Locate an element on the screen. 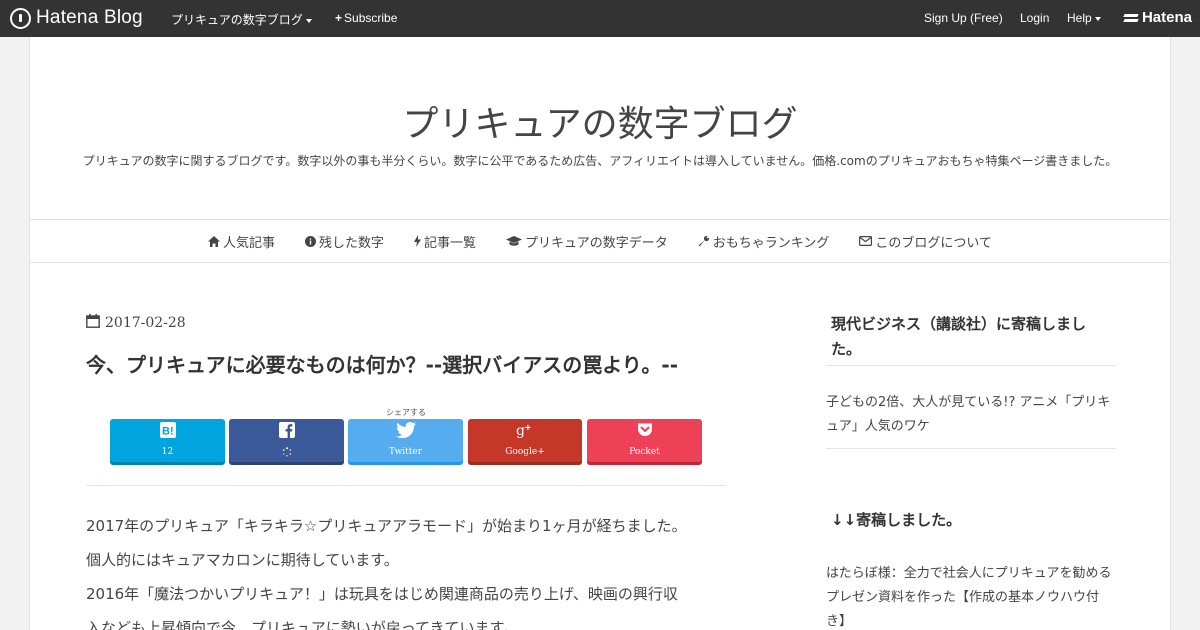  entry-date: 2017-02-28 is located at coordinates (136, 323).